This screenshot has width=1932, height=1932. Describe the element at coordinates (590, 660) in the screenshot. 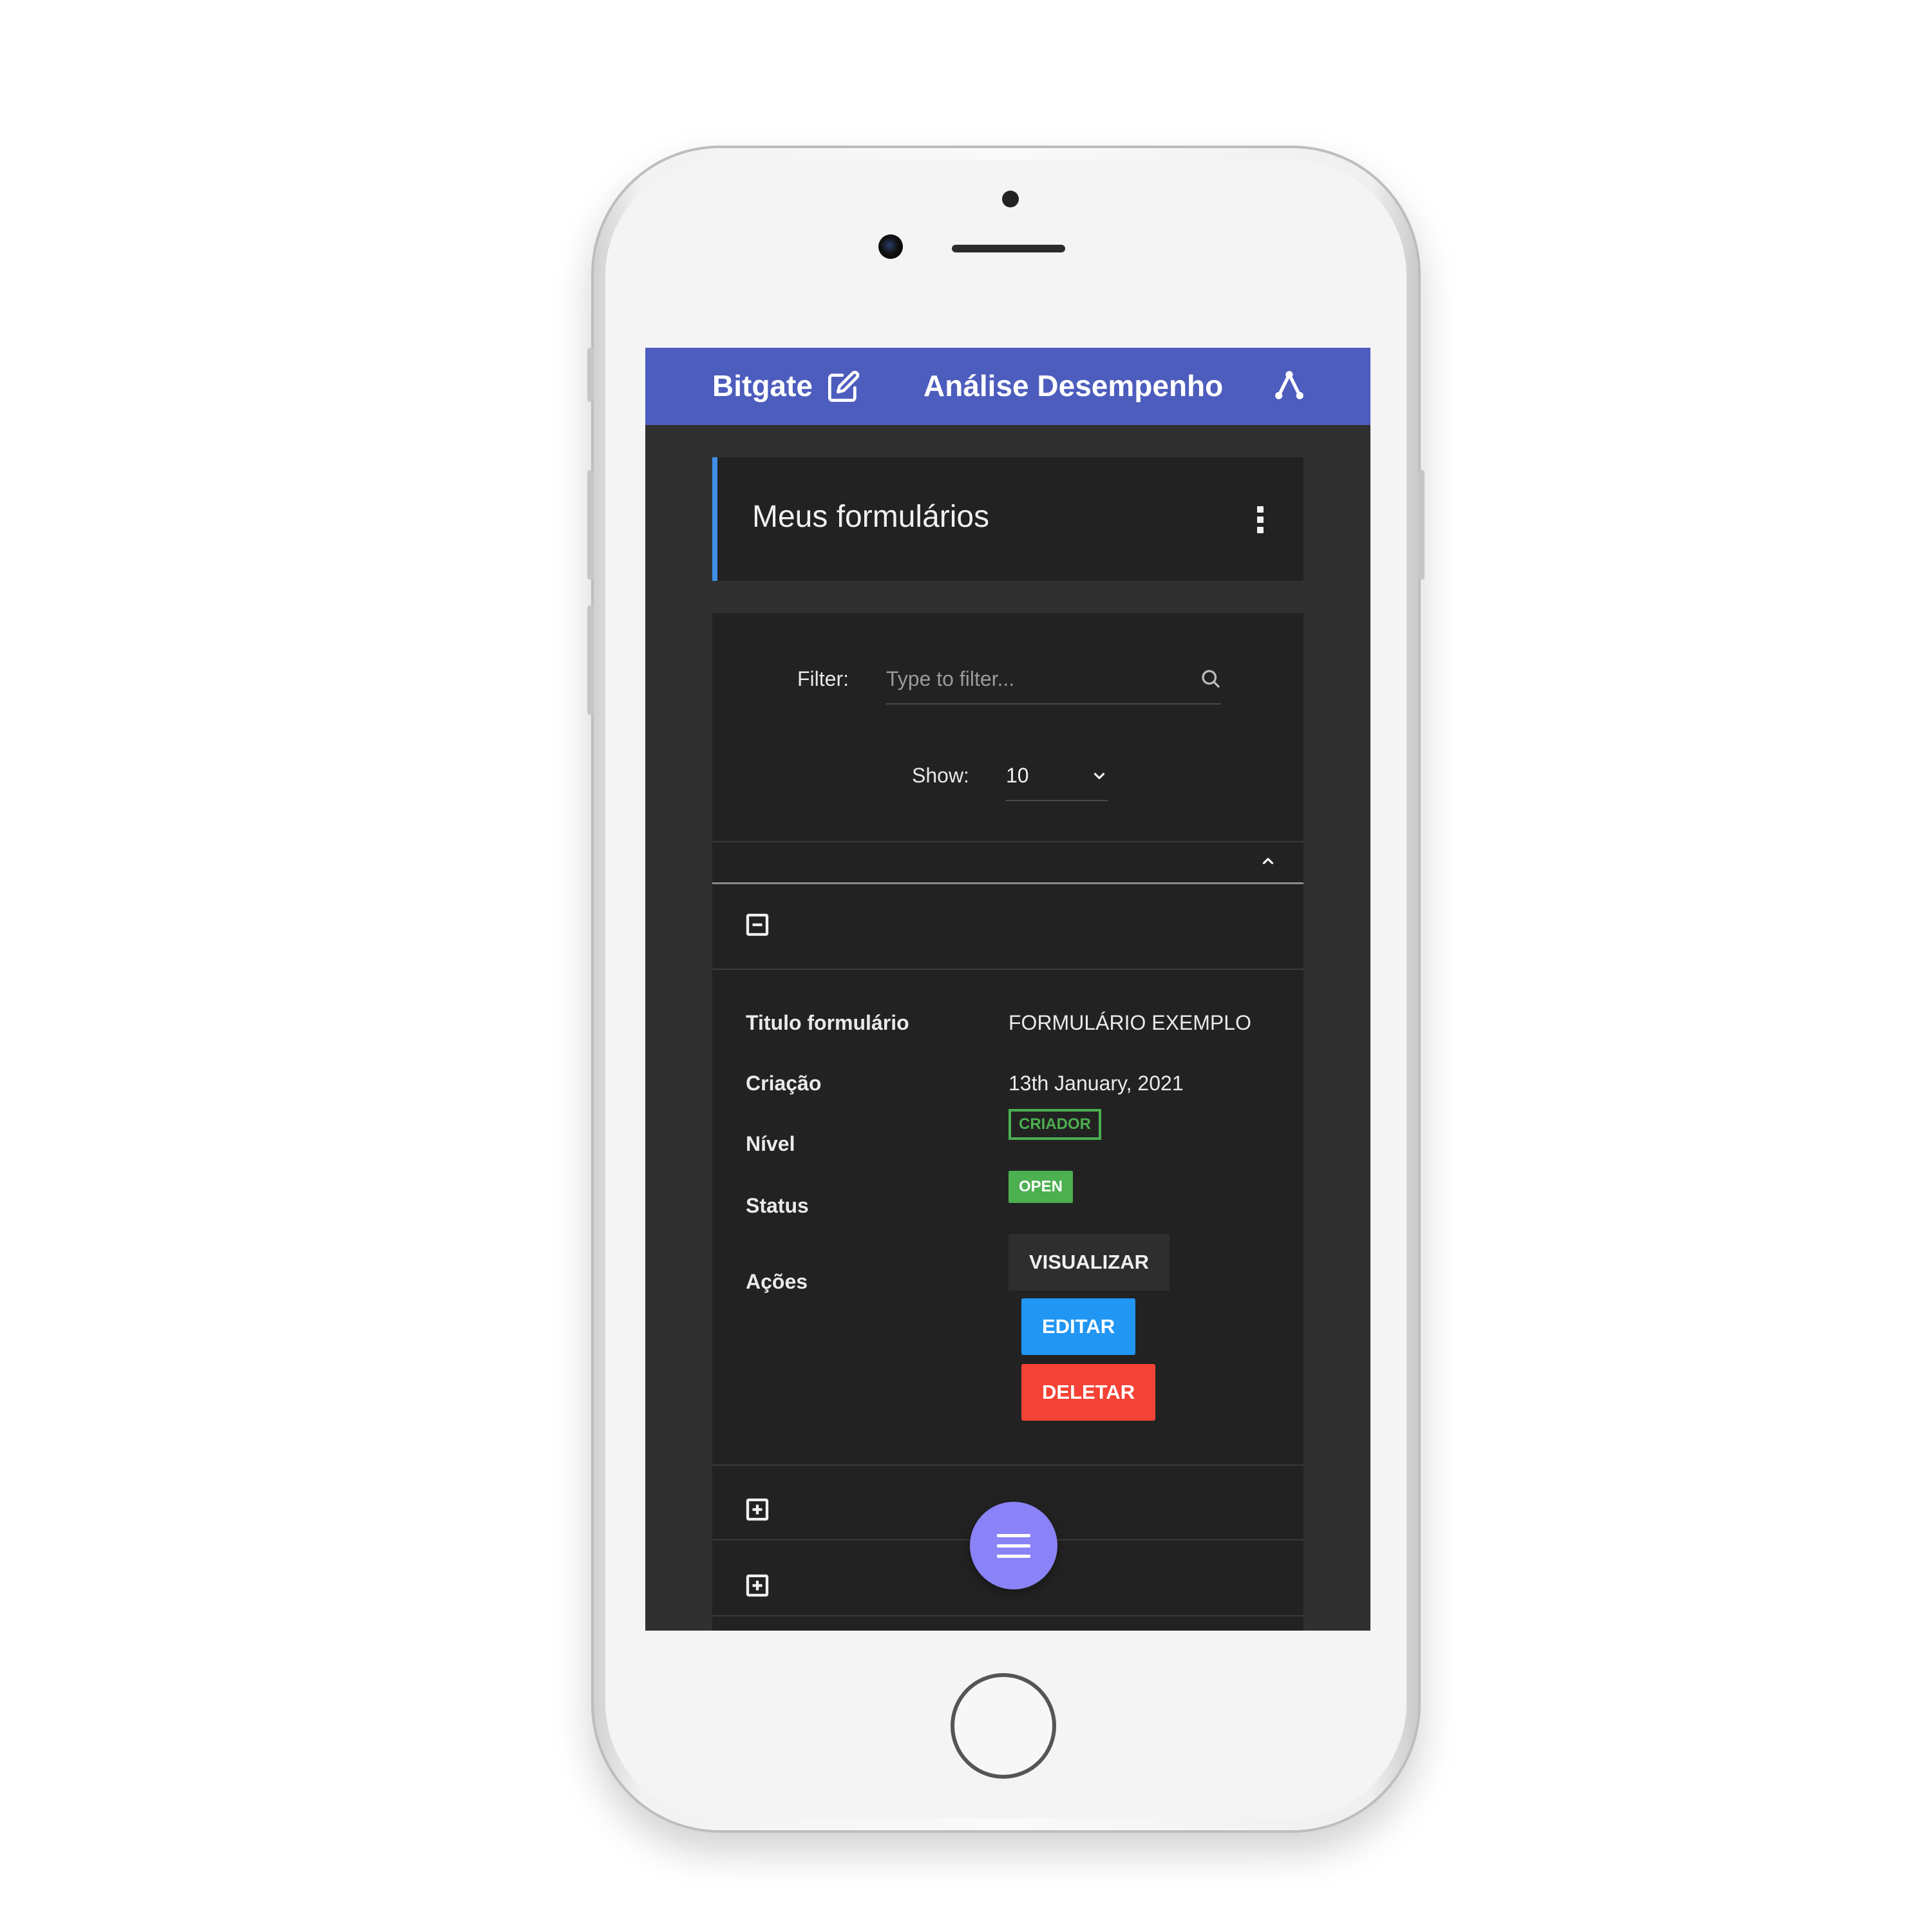

I see `volume-down-button` at that location.